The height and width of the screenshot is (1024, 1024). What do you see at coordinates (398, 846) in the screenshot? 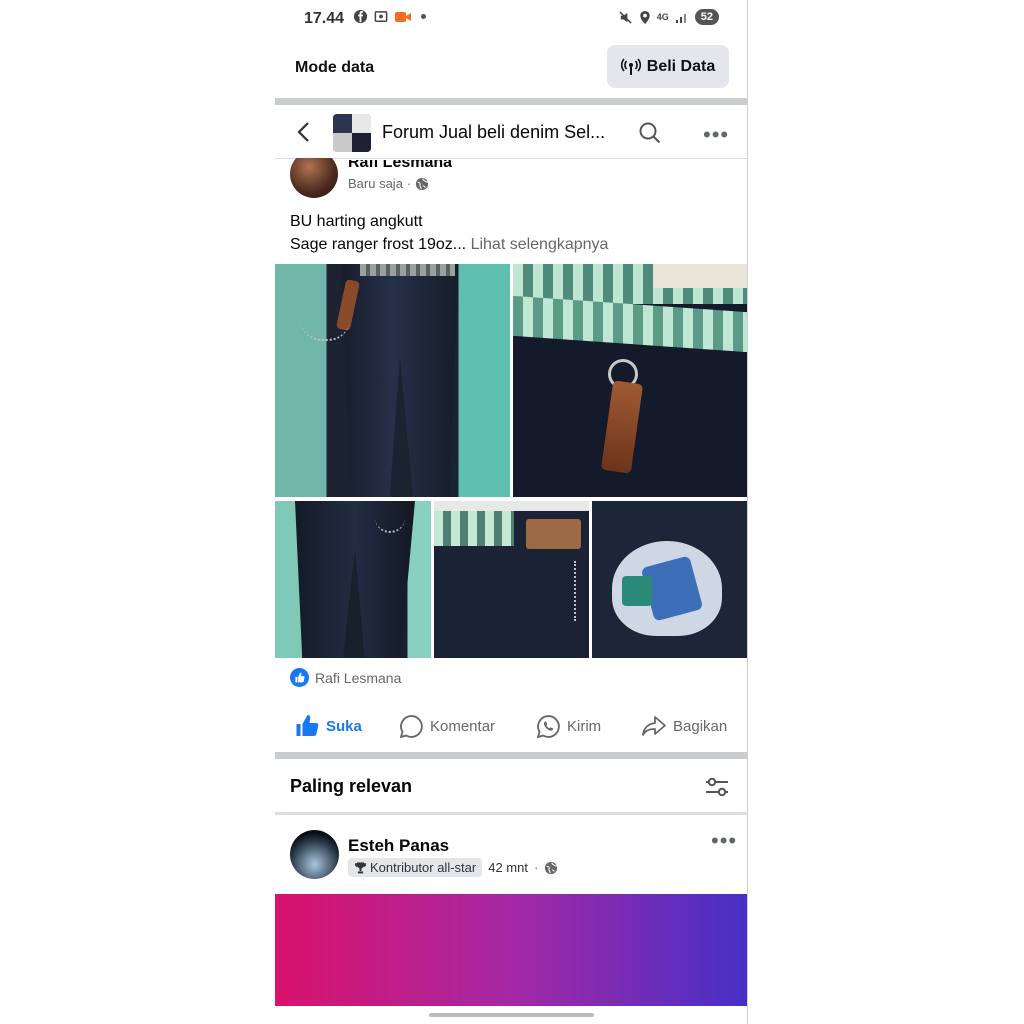
I see `next-post-author: Esteh Panas` at bounding box center [398, 846].